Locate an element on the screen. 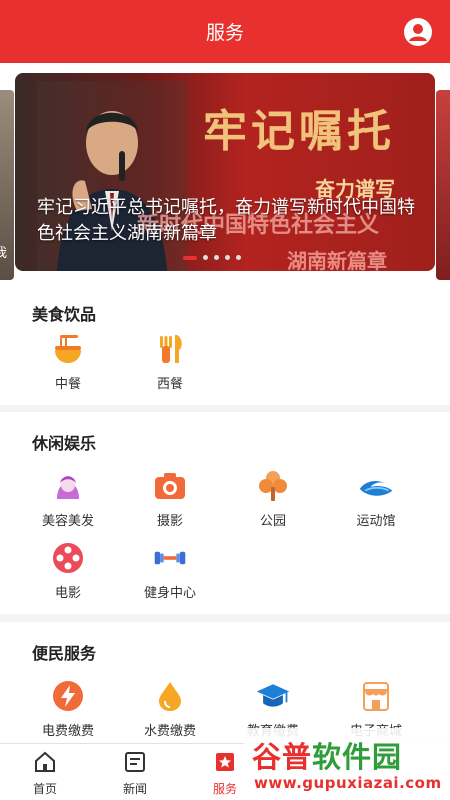 Image resolution: width=450 pixels, height=800 pixels. tab-home: 首页 is located at coordinates (45, 773).